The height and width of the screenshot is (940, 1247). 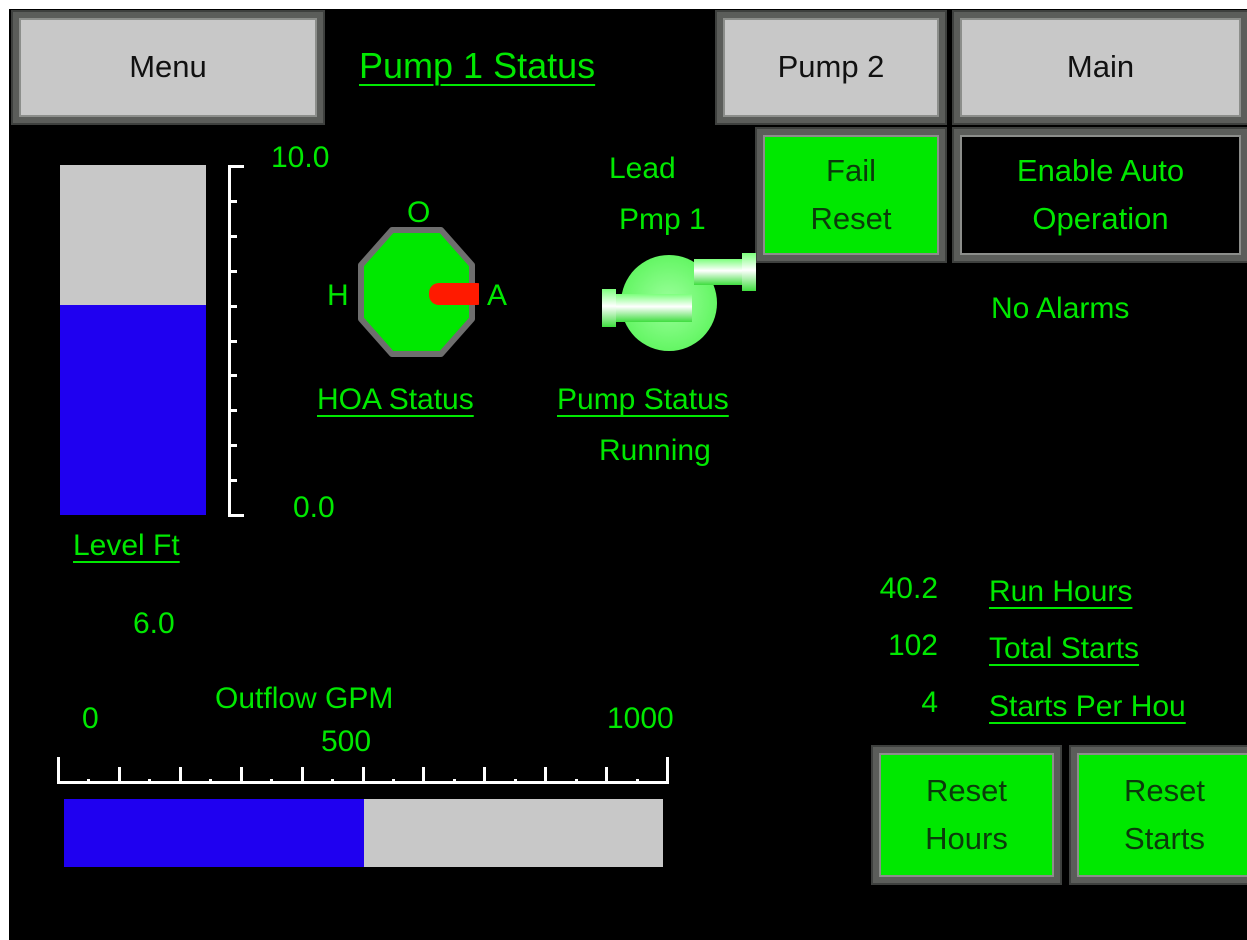 What do you see at coordinates (679, 302) in the screenshot?
I see `centrifugal-pump-icon` at bounding box center [679, 302].